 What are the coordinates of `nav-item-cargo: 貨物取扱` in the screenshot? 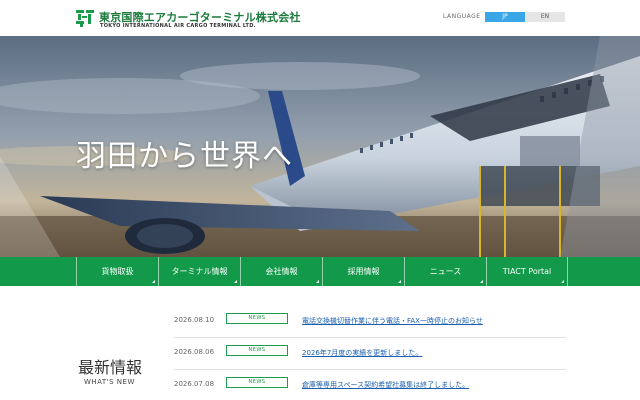 It's located at (117, 271).